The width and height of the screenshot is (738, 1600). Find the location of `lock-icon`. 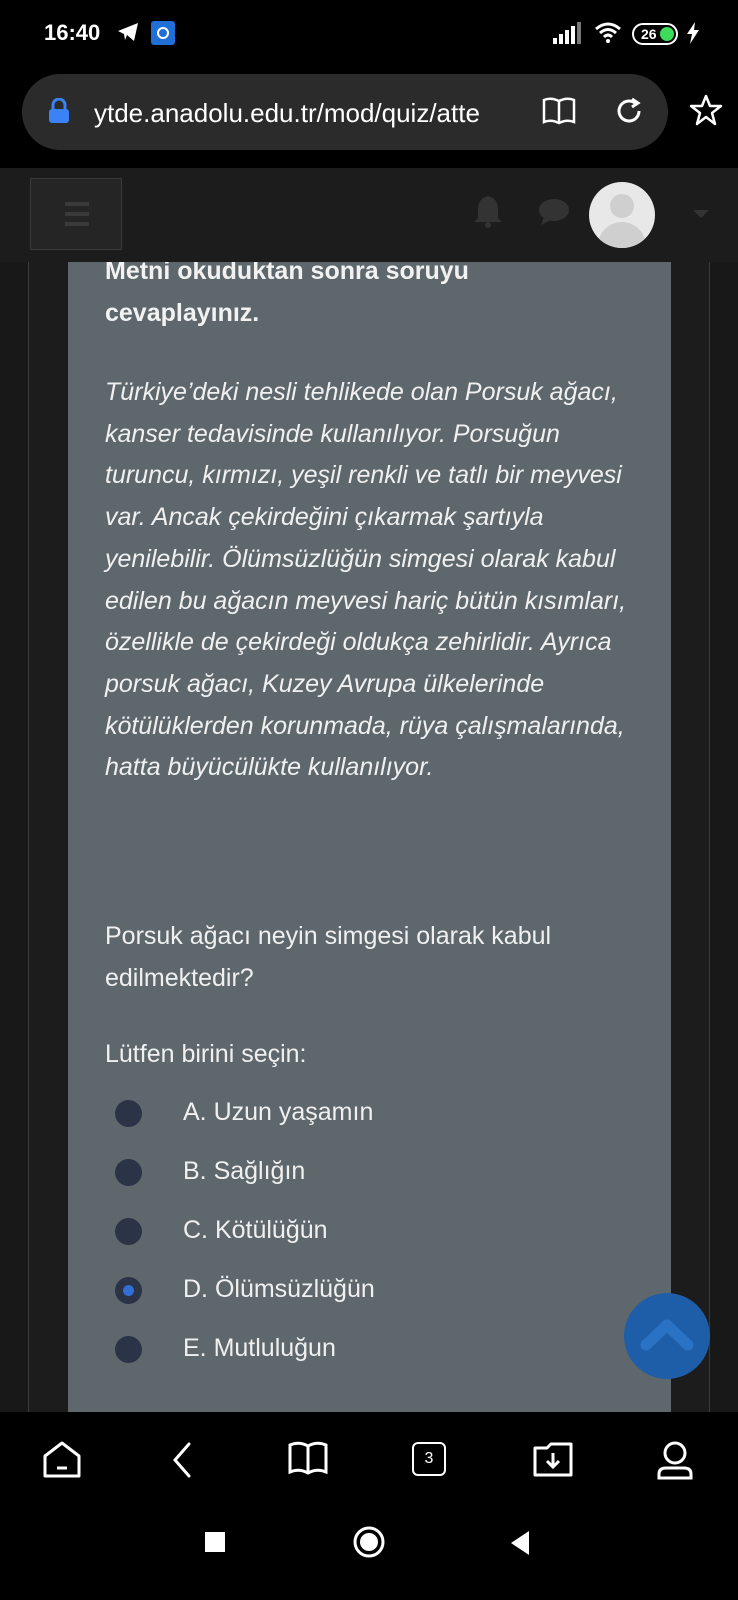

lock-icon is located at coordinates (59, 111).